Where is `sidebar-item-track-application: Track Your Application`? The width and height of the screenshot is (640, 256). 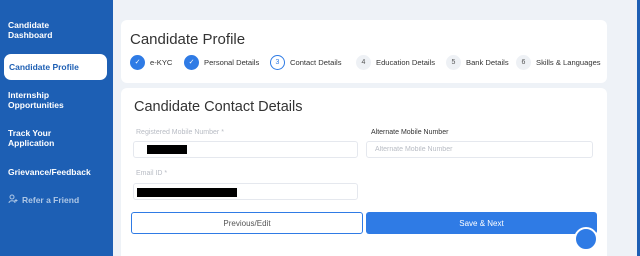 sidebar-item-track-application: Track Your Application is located at coordinates (56, 138).